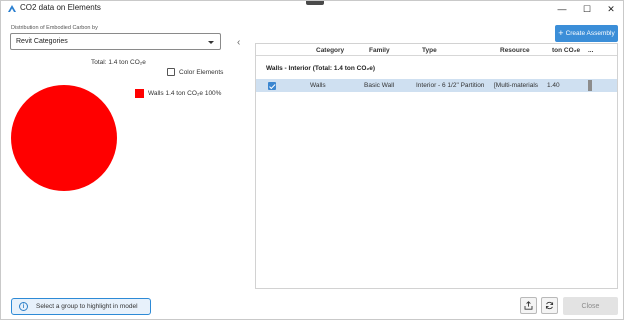 Image resolution: width=624 pixels, height=320 pixels. What do you see at coordinates (201, 72) in the screenshot?
I see `color-elements-label: Color Elements` at bounding box center [201, 72].